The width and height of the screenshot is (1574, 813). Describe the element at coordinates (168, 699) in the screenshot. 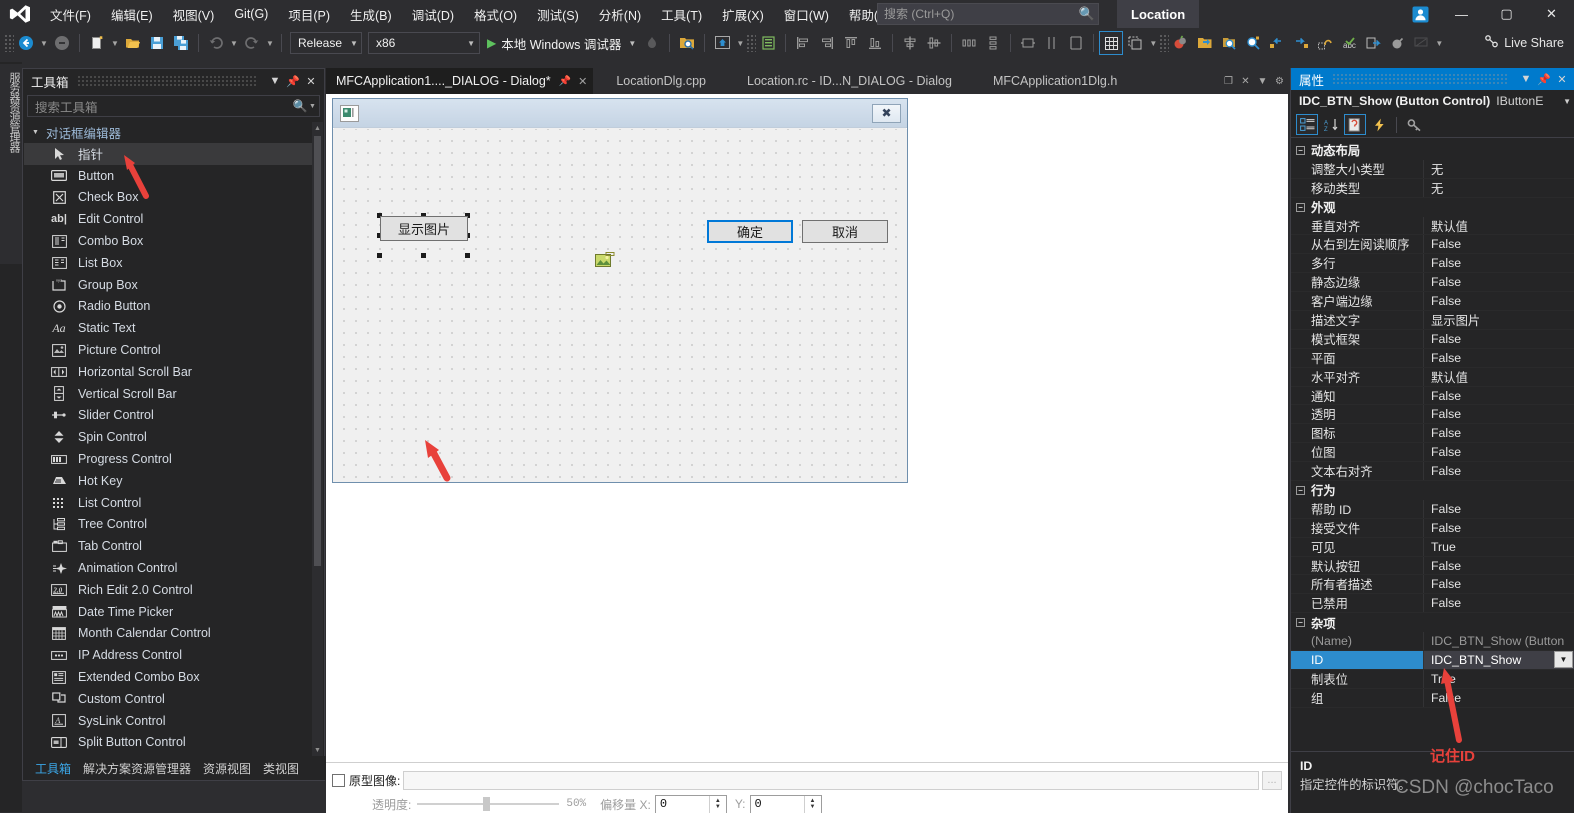

I see `toolbox-item-custom-control: Custom Control` at that location.